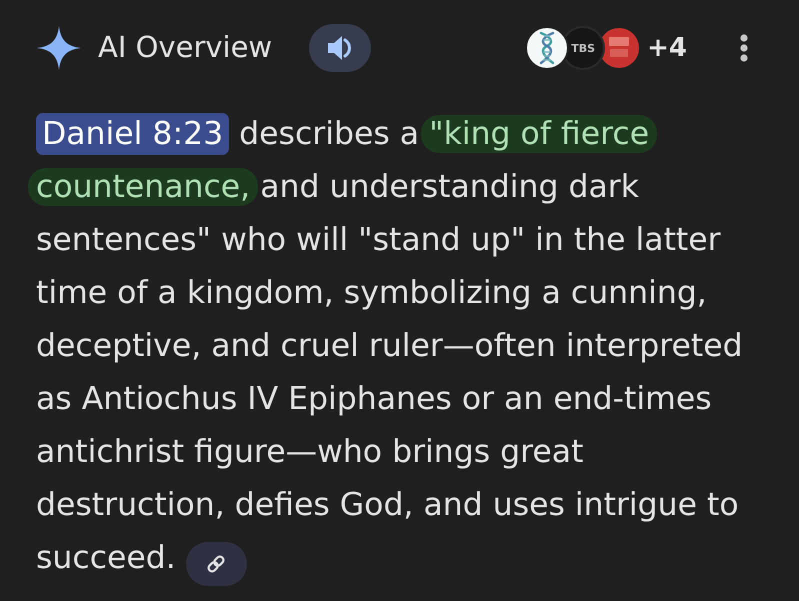  I want to click on citation-link: Daniel 8:23, so click(133, 134).